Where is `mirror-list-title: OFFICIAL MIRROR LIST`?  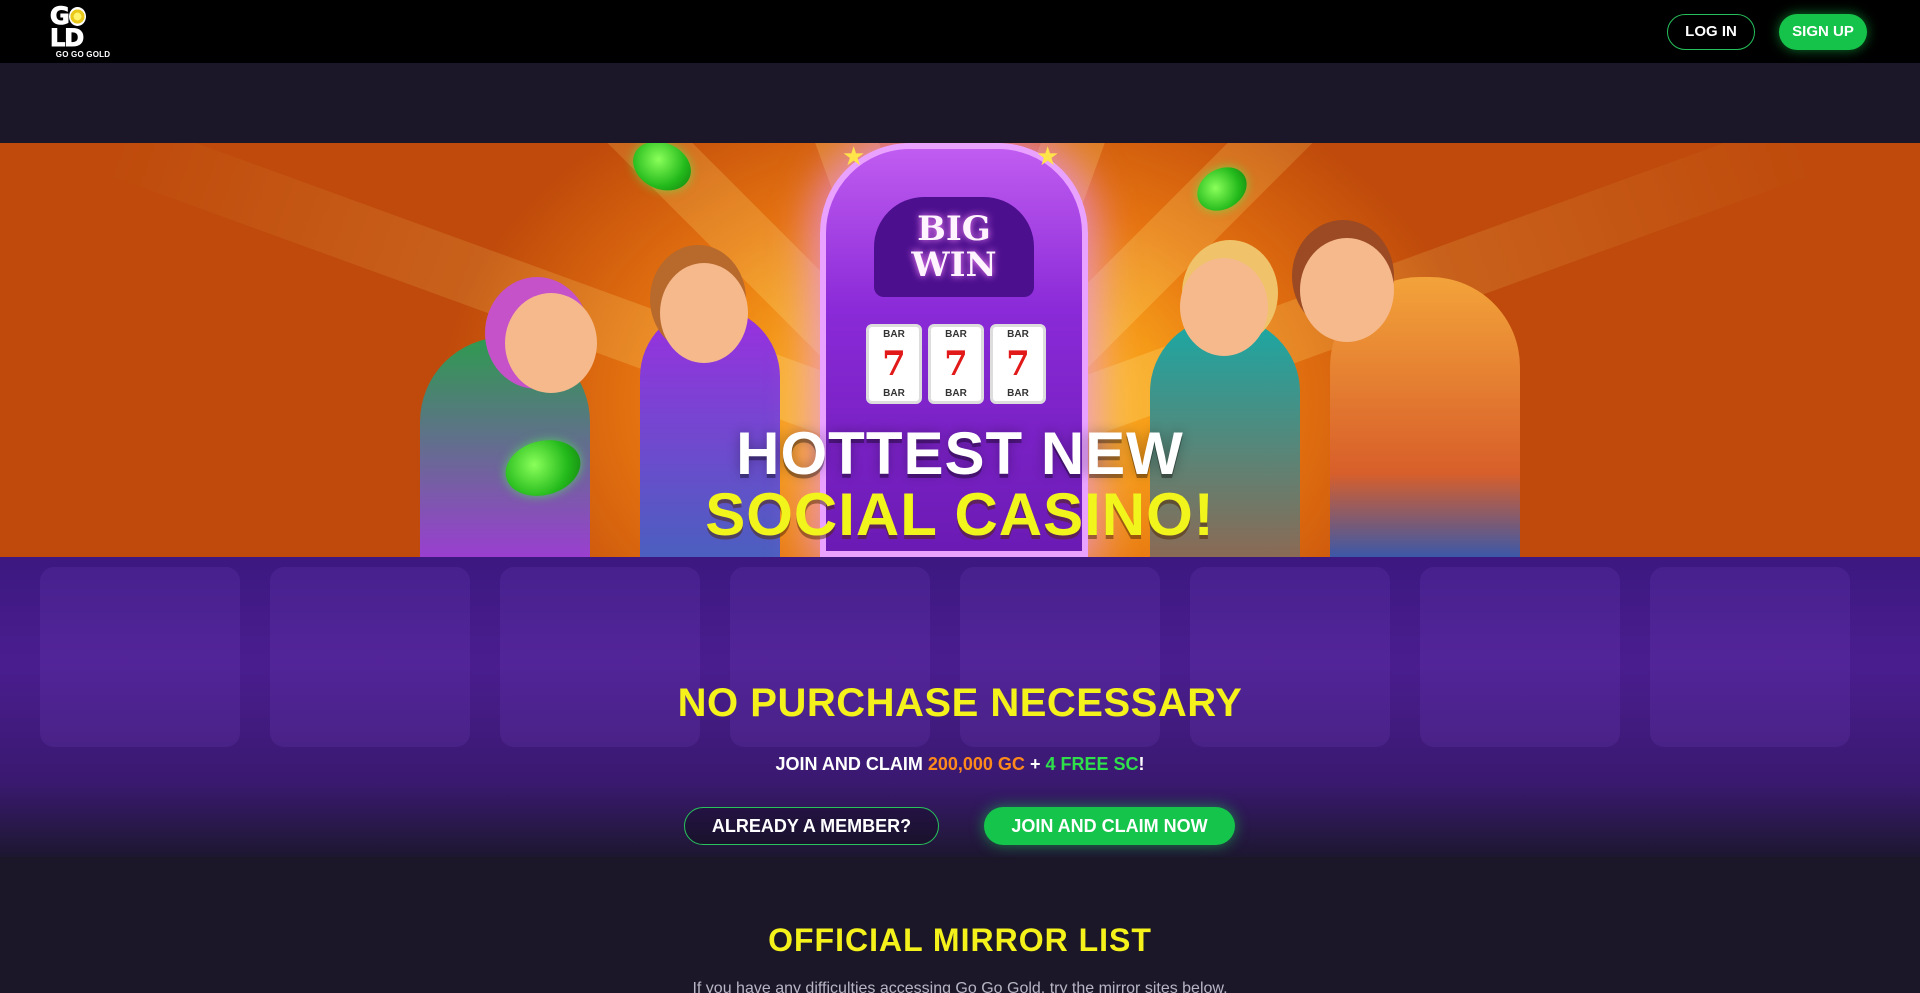
mirror-list-title: OFFICIAL MIRROR LIST is located at coordinates (960, 940).